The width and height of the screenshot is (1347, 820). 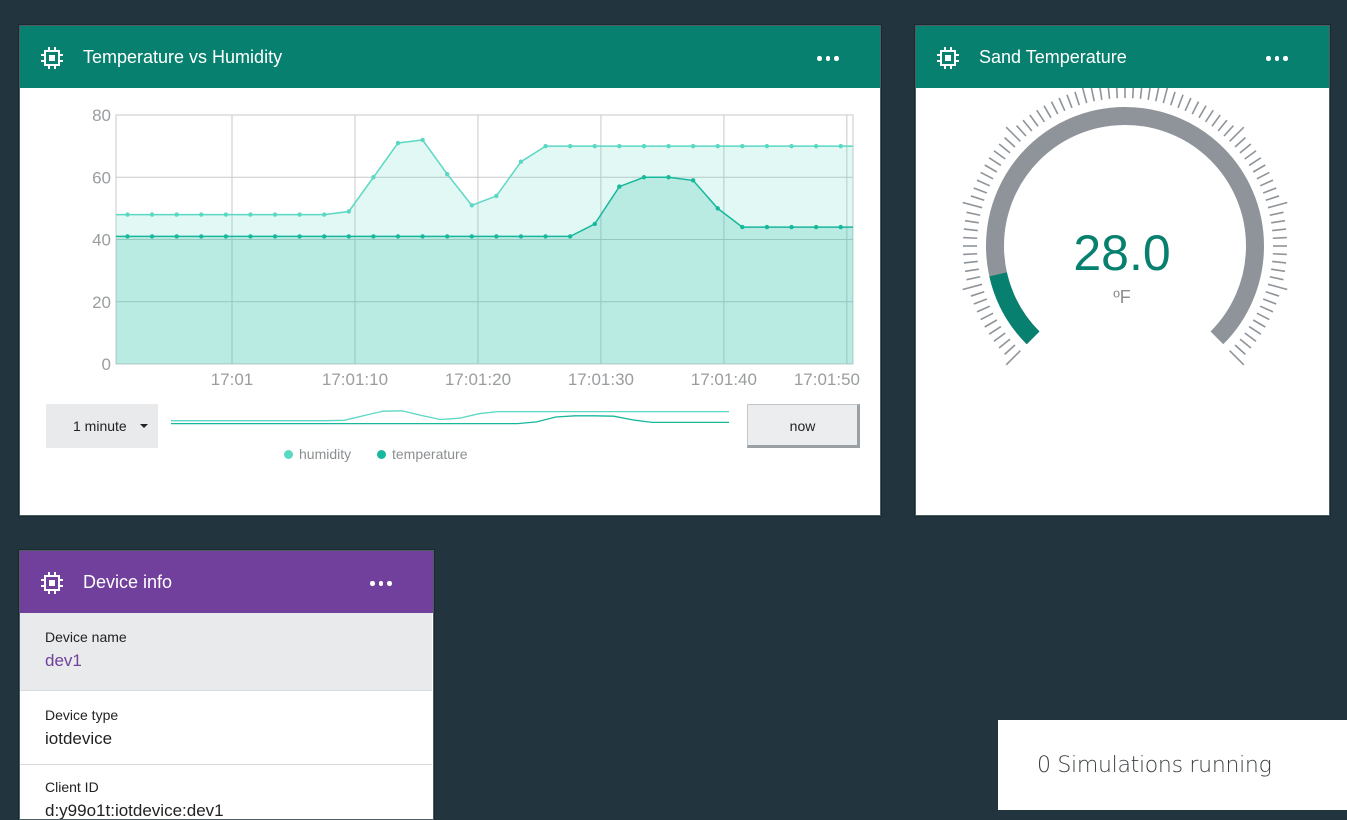 What do you see at coordinates (86, 637) in the screenshot?
I see `device-name-label: Device name` at bounding box center [86, 637].